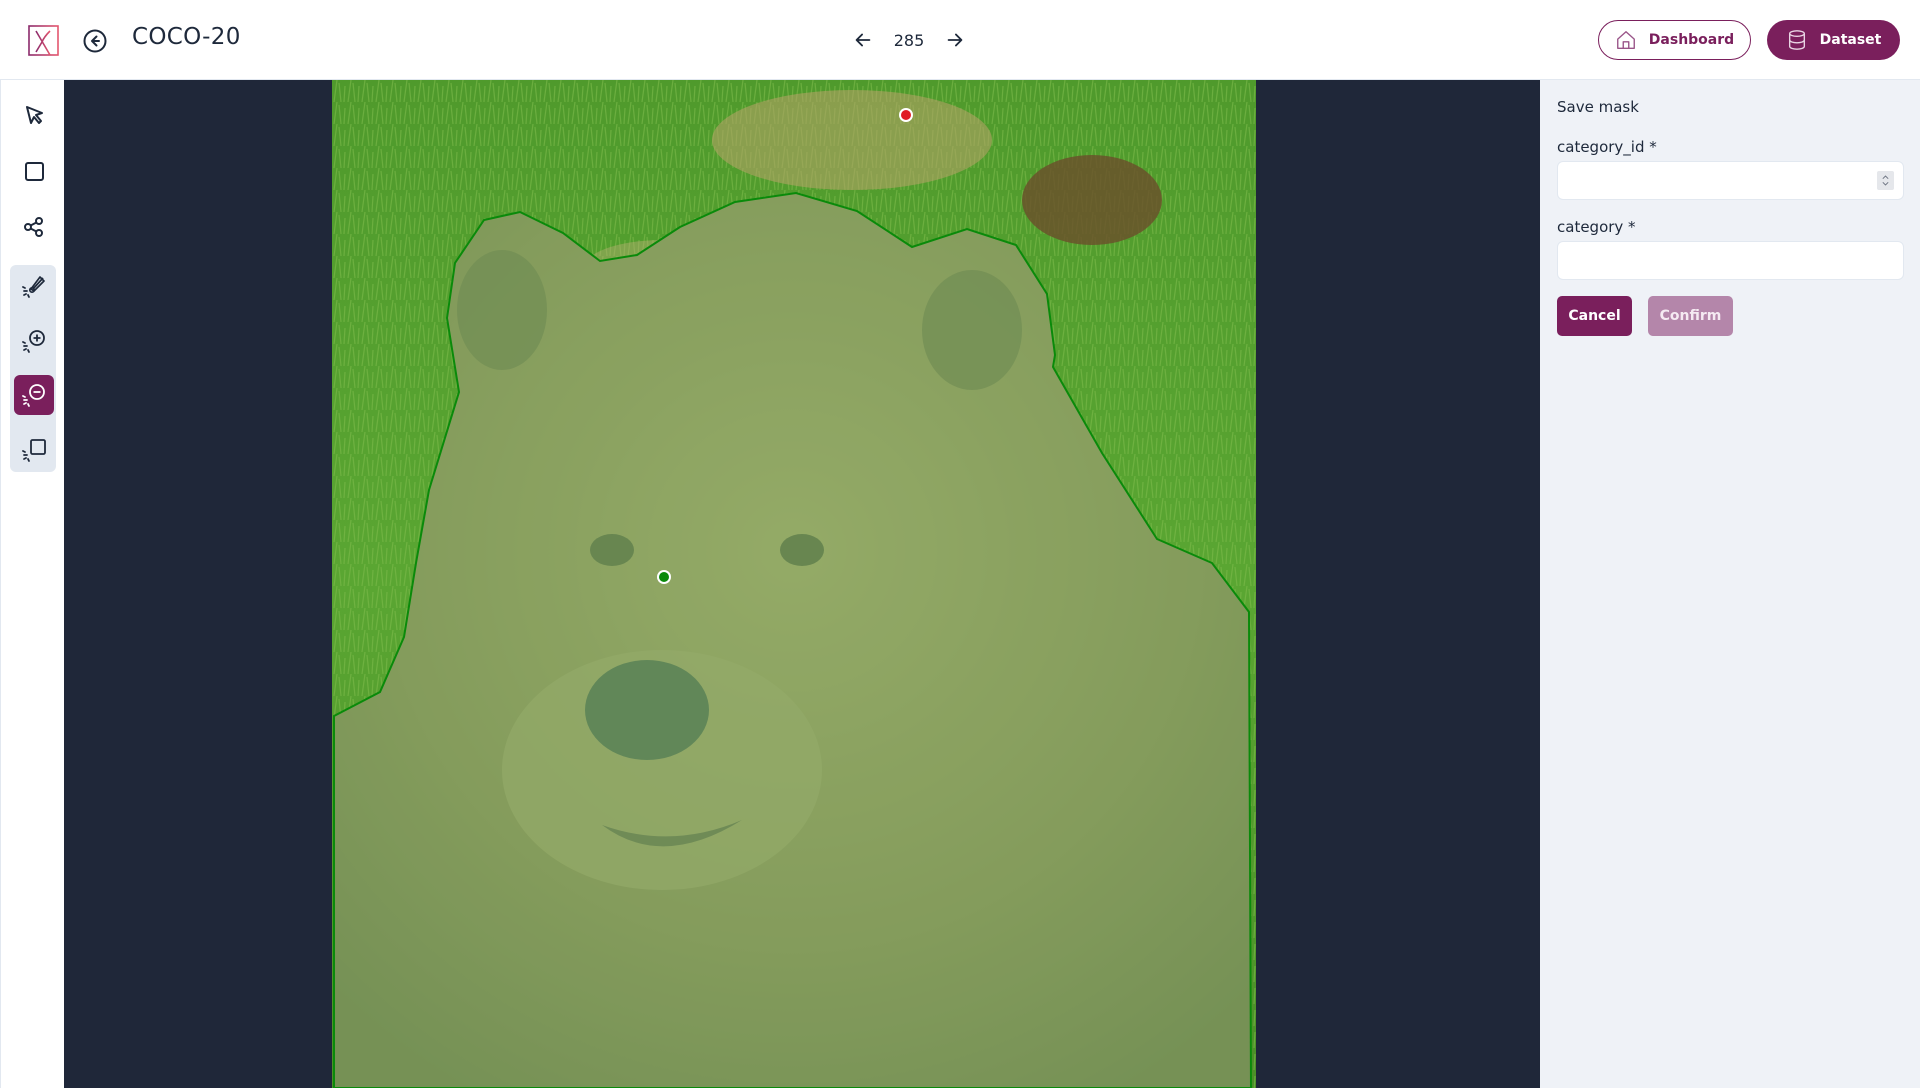  I want to click on bbox-tool-button, so click(34, 171).